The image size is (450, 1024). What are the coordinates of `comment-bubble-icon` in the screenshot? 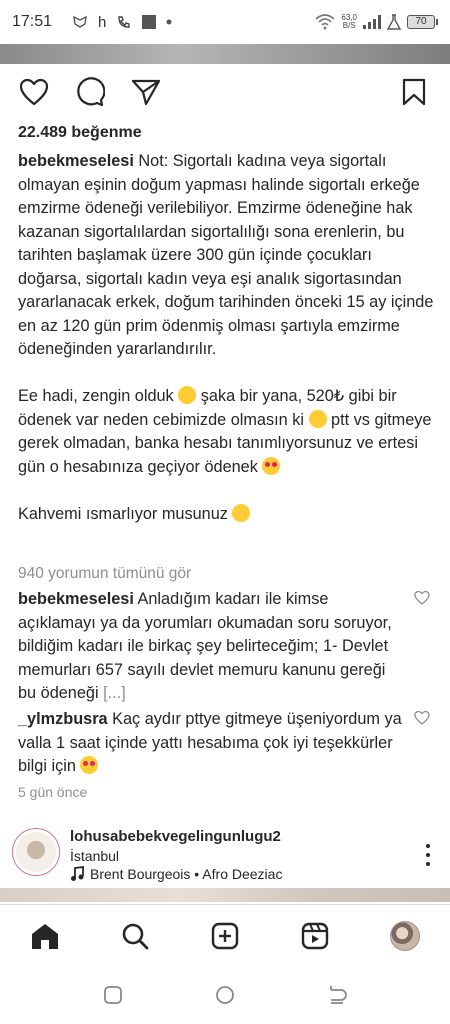 It's located at (91, 92).